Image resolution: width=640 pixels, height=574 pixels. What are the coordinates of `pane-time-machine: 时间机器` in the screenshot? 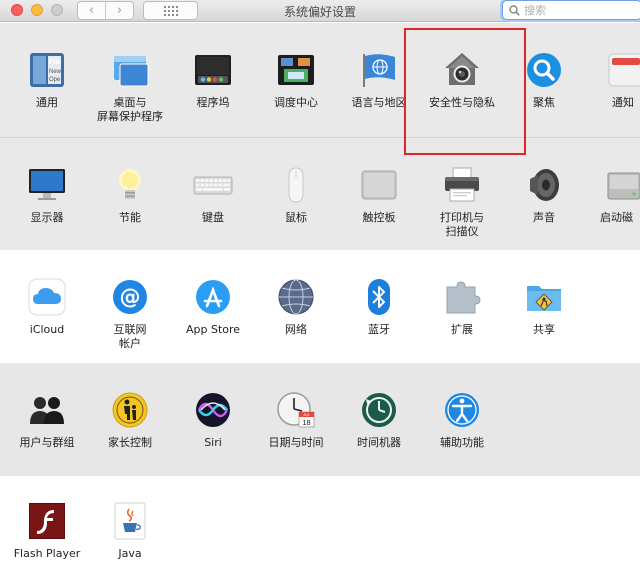 It's located at (379, 420).